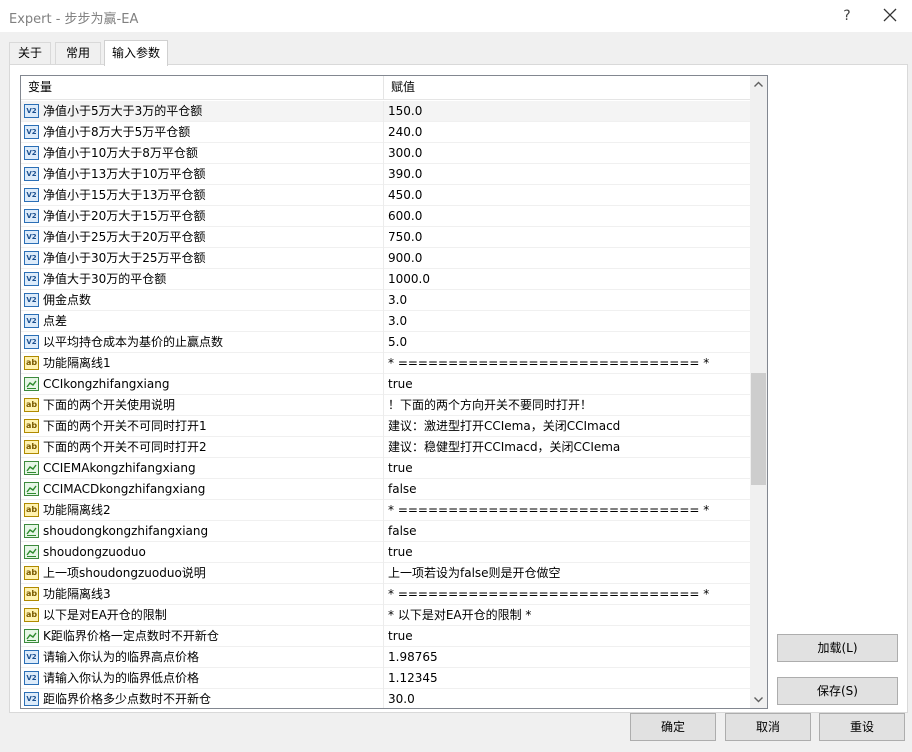  I want to click on bool-param-icon, so click(31, 636).